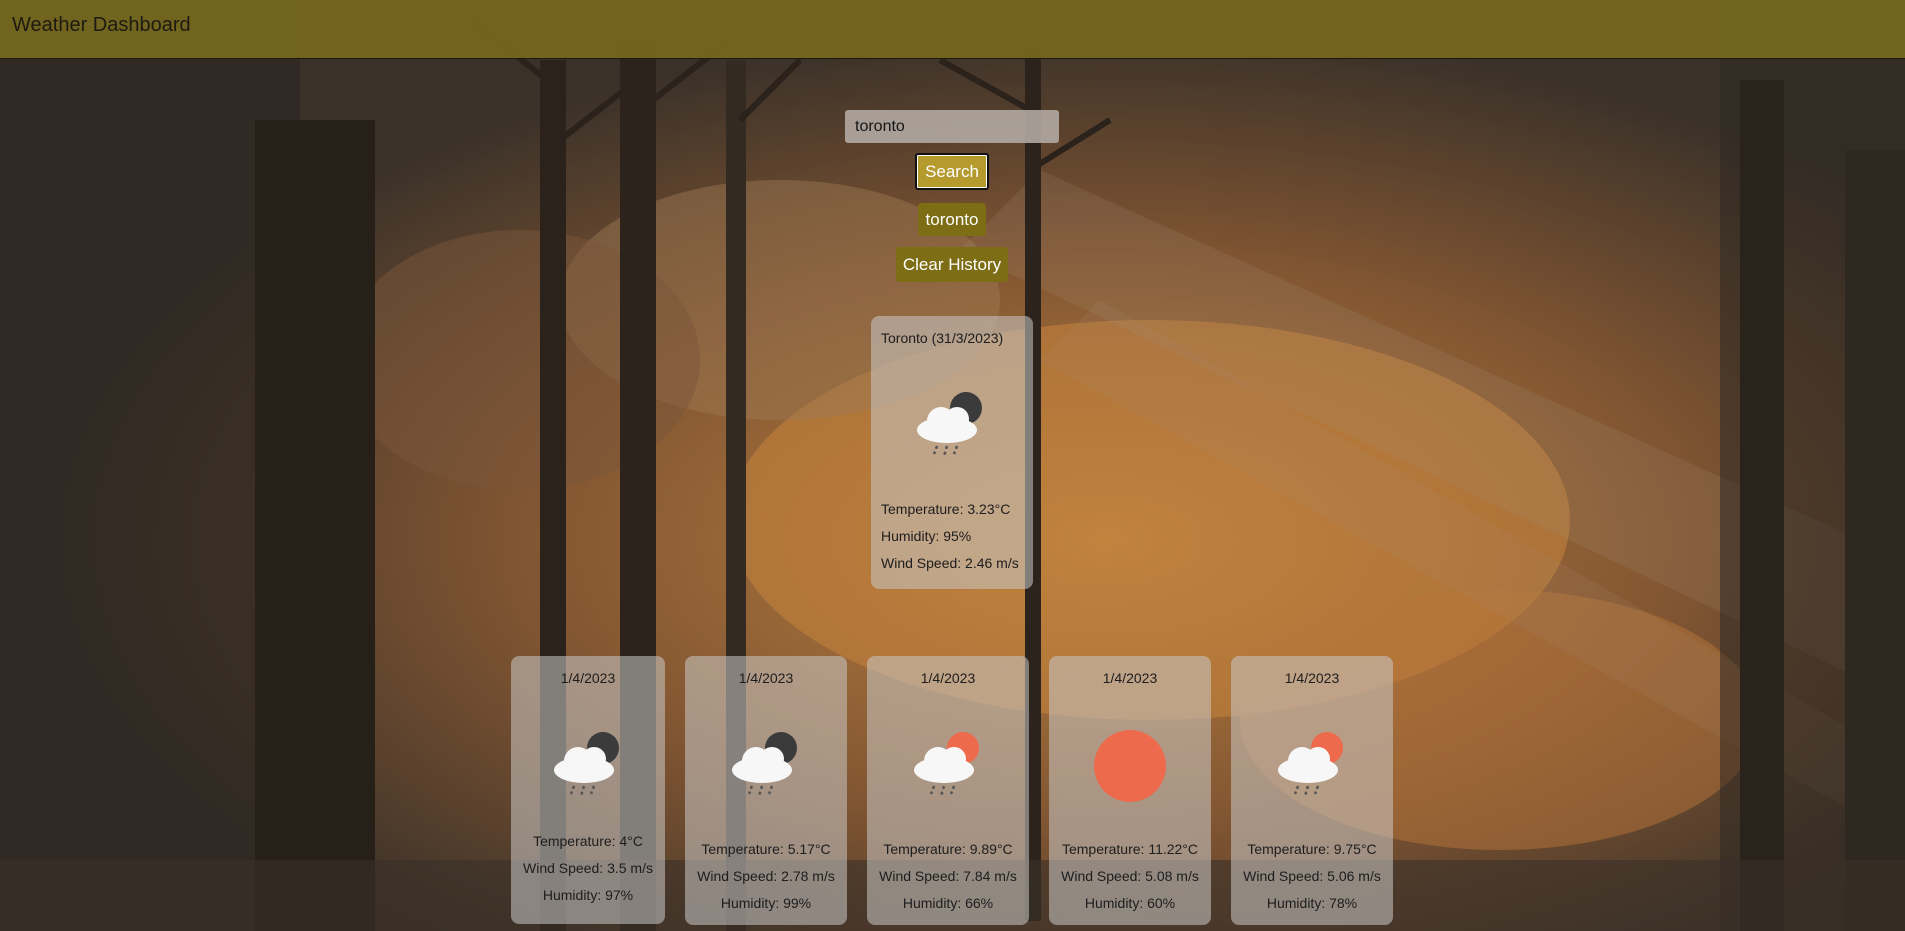 The height and width of the screenshot is (931, 1905). I want to click on current-temperature: Temperature: 3.23°C, so click(946, 509).